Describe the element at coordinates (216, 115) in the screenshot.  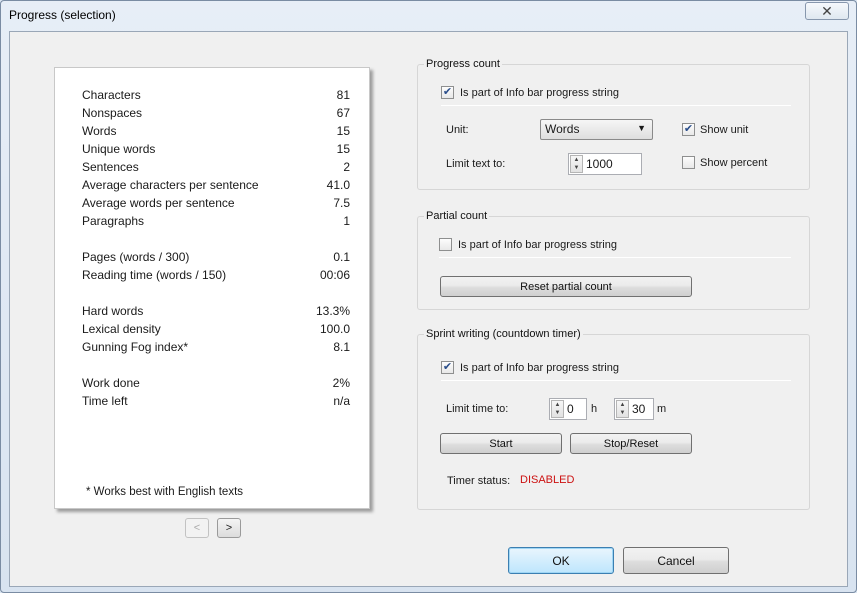
I see `stat-row-nonspaces: Nonspaces 67` at that location.